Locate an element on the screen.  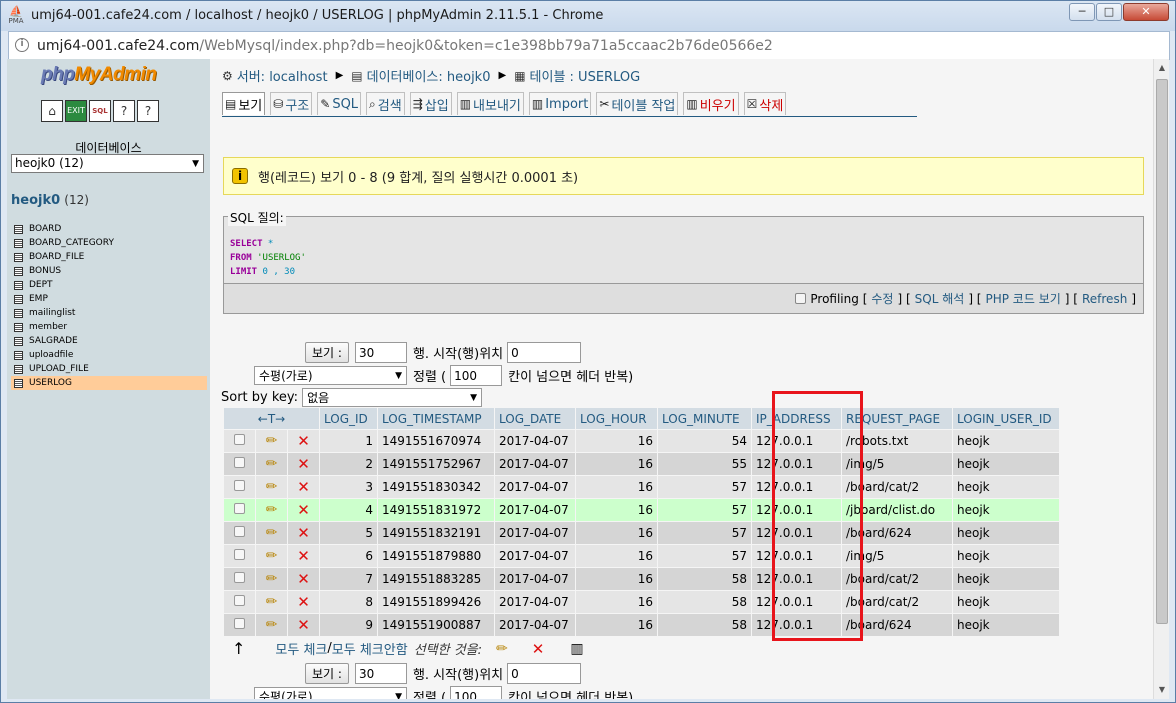
close-button: ✕ is located at coordinates (1146, 12).